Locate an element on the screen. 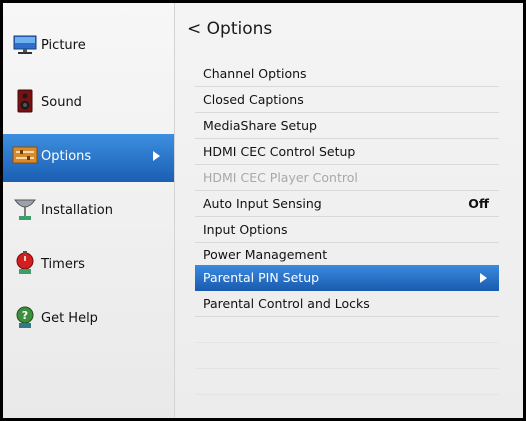 This screenshot has height=421, width=526. satellite-dish-icon is located at coordinates (25, 209).